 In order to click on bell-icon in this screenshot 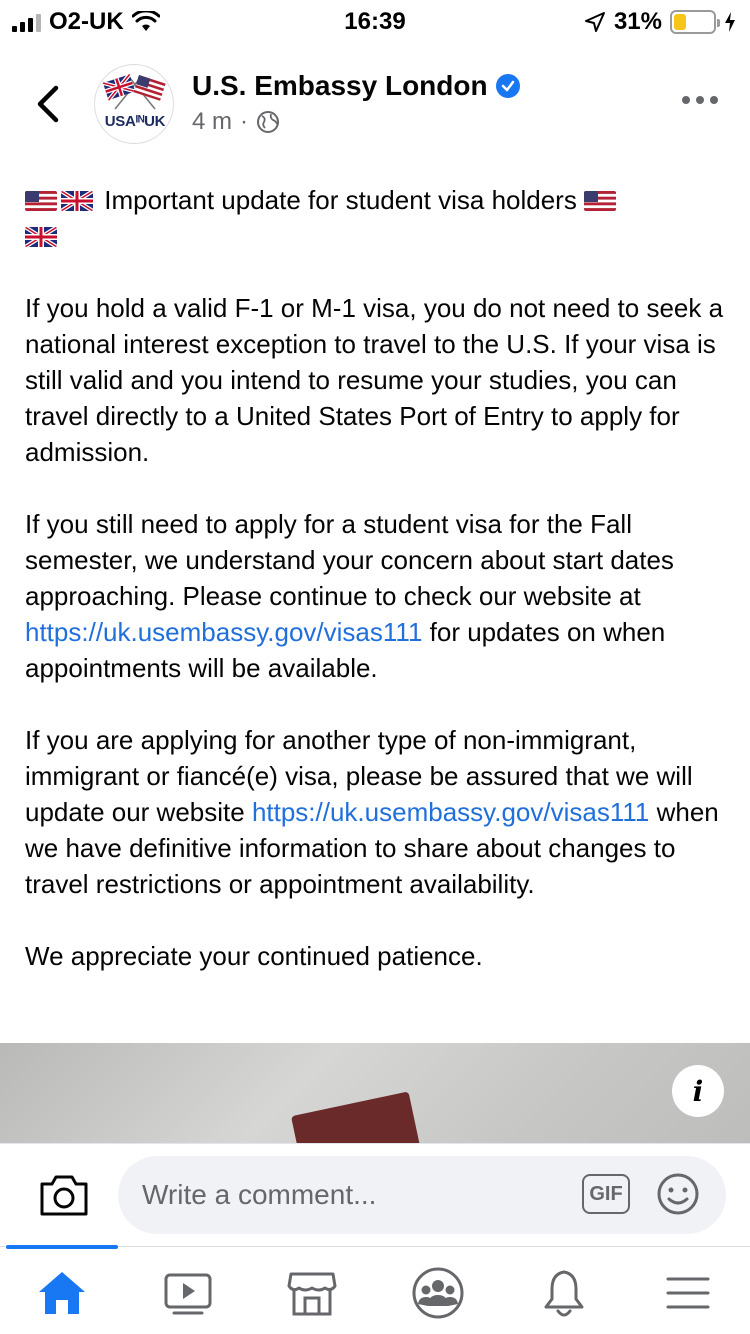, I will do `click(564, 1293)`.